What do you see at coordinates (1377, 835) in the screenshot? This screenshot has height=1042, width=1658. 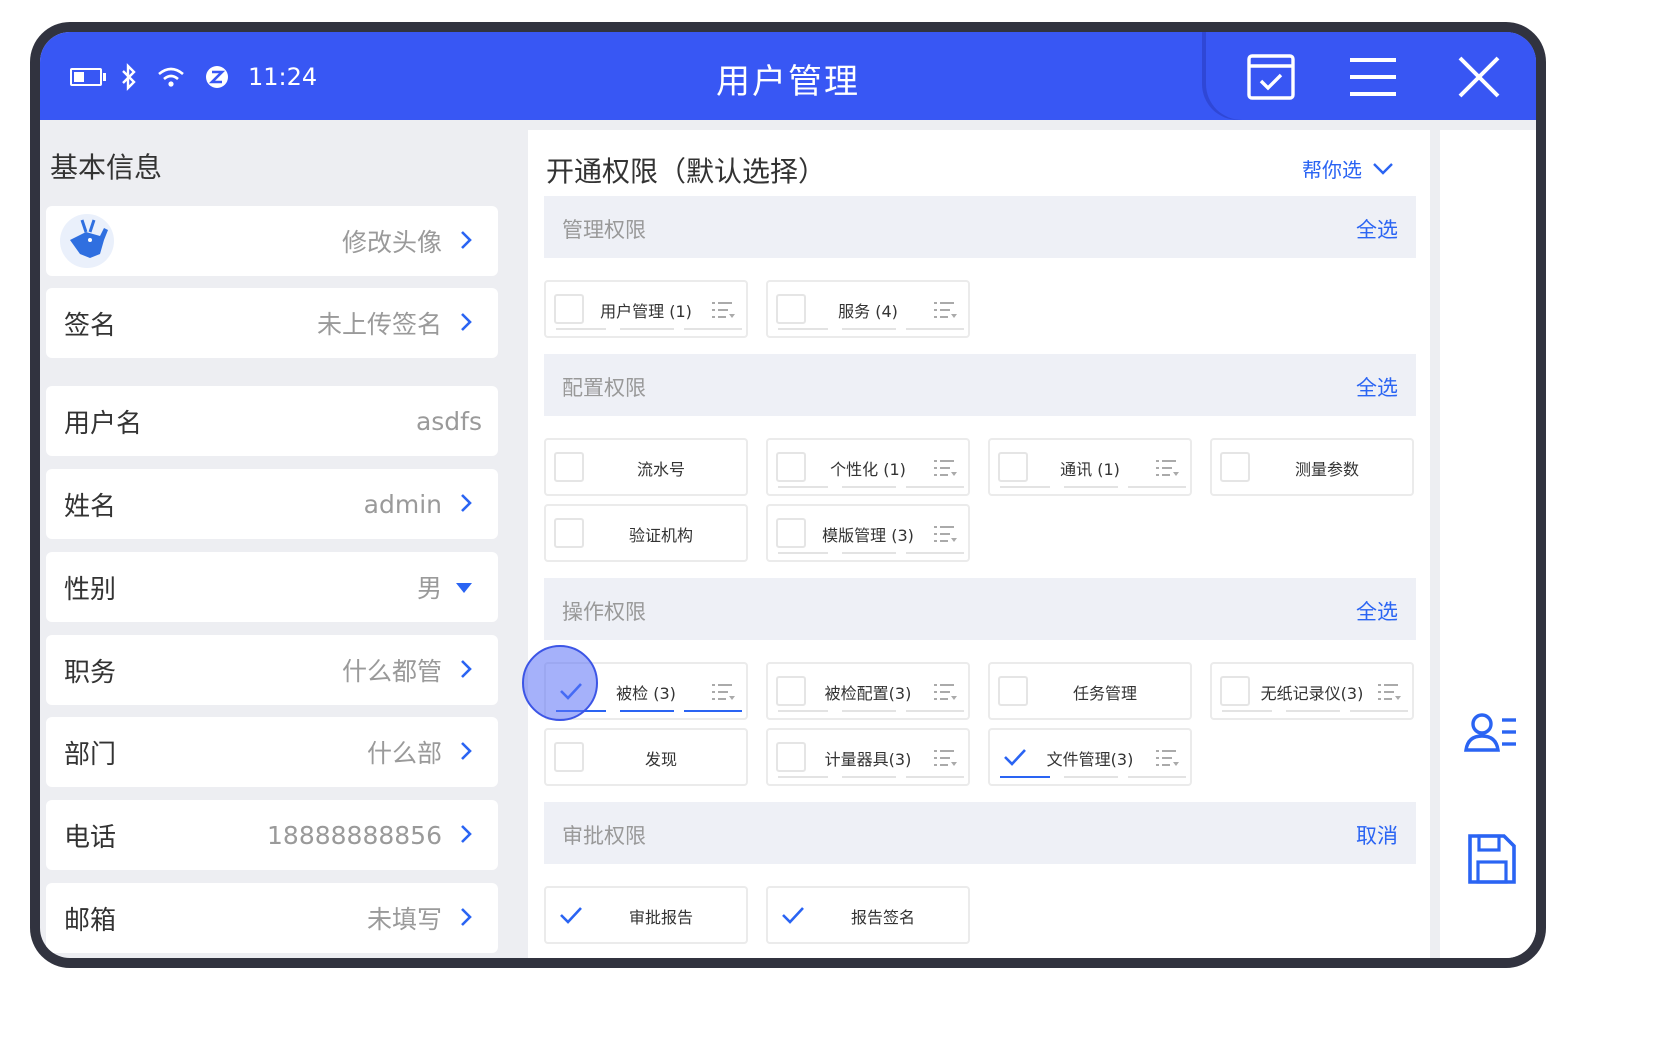 I see `cancel-select-button: 取消` at bounding box center [1377, 835].